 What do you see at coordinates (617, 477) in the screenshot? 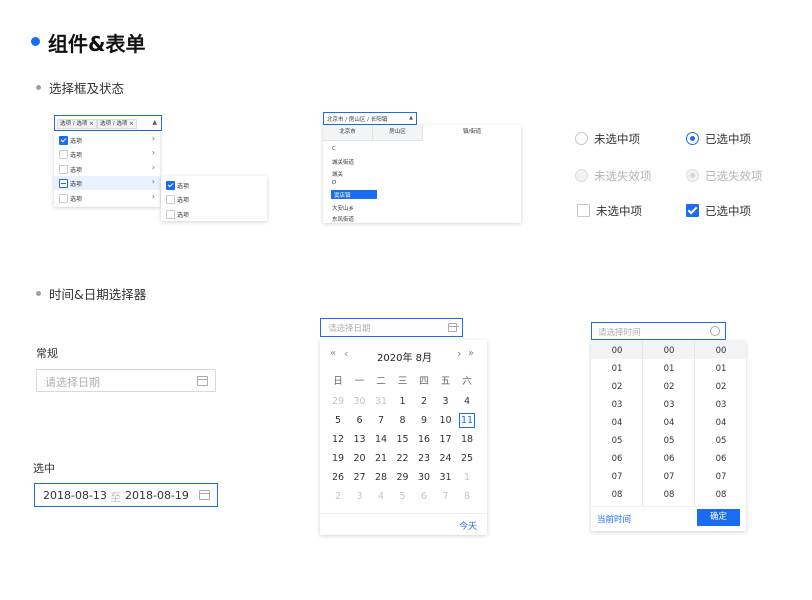
I see `time-option-hours: 07` at bounding box center [617, 477].